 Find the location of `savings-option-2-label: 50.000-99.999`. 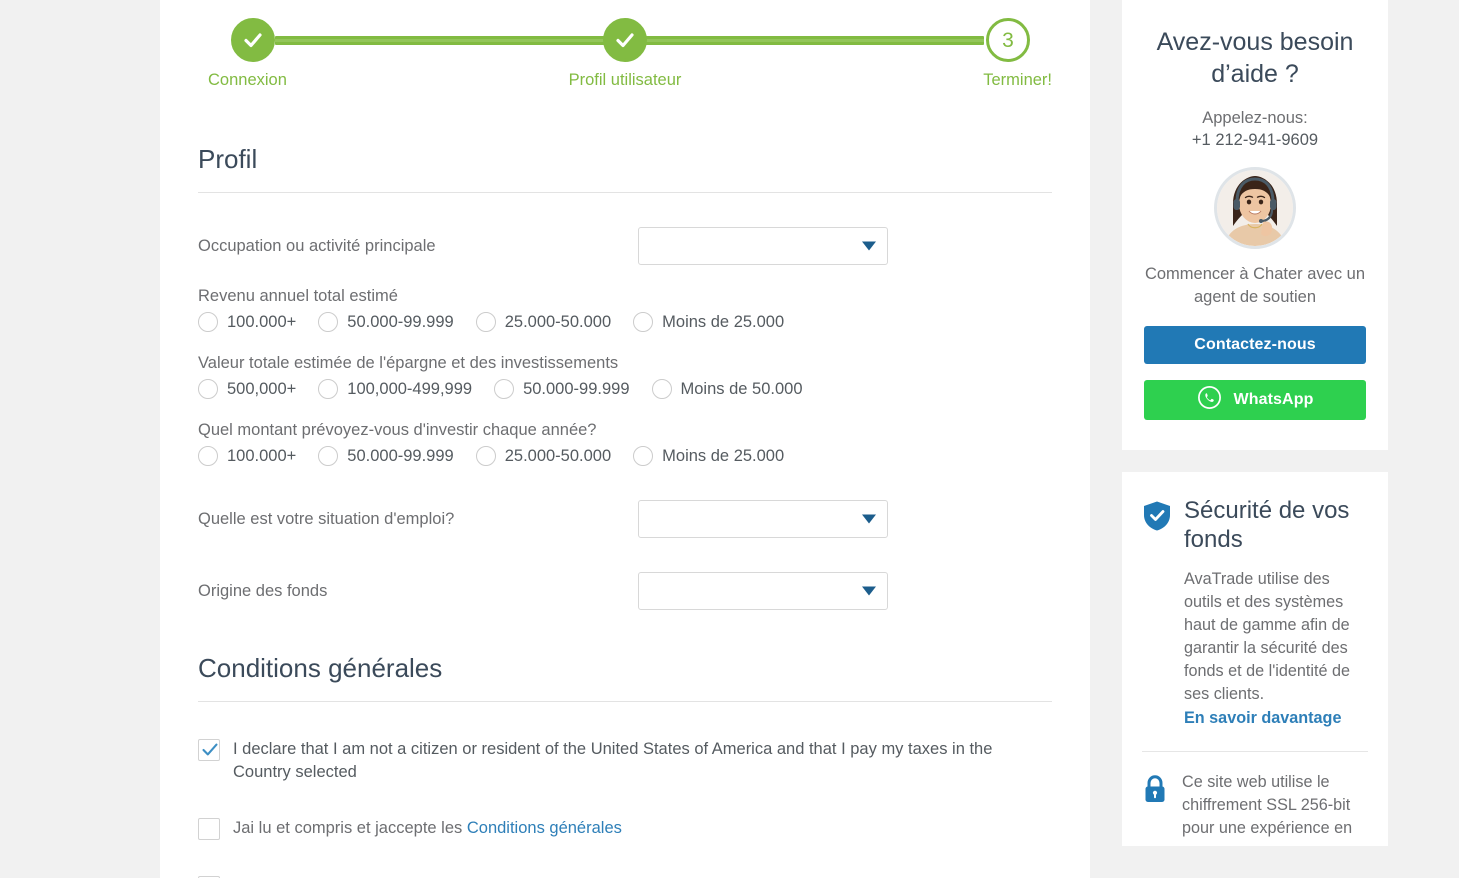

savings-option-2-label: 50.000-99.999 is located at coordinates (576, 388).